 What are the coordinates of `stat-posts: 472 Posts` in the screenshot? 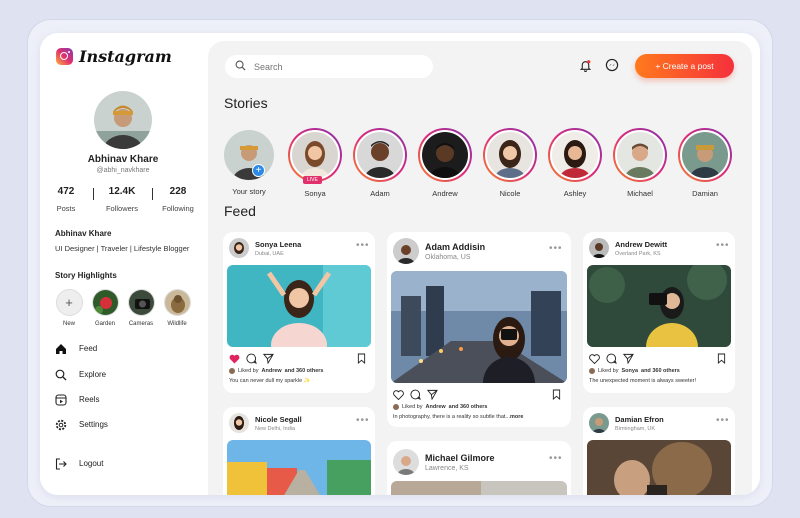 It's located at (66, 199).